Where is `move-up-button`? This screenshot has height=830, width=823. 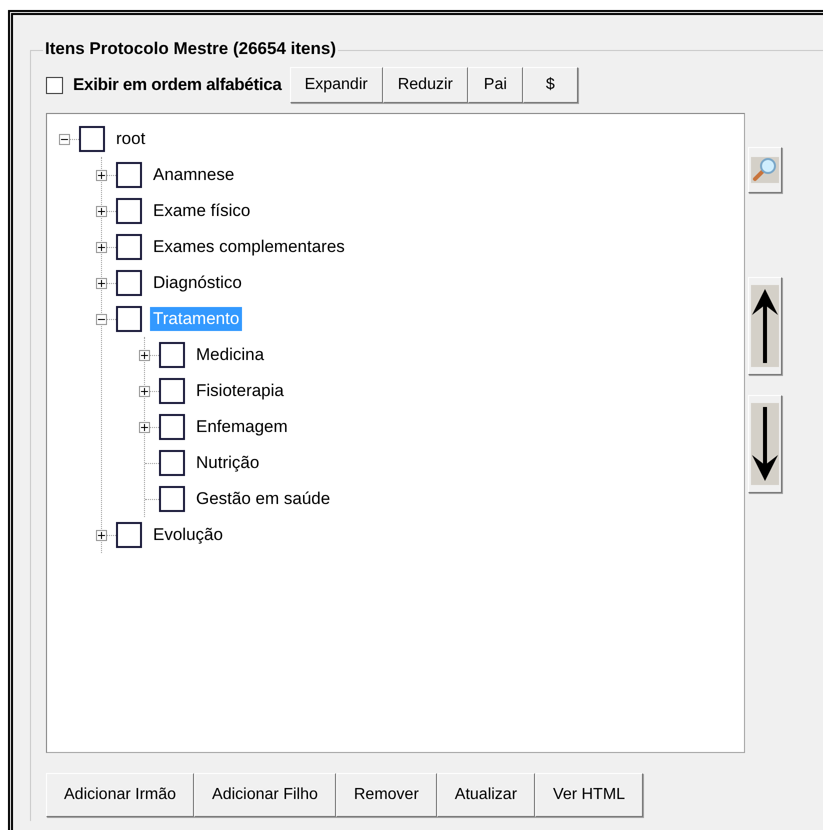 move-up-button is located at coordinates (765, 326).